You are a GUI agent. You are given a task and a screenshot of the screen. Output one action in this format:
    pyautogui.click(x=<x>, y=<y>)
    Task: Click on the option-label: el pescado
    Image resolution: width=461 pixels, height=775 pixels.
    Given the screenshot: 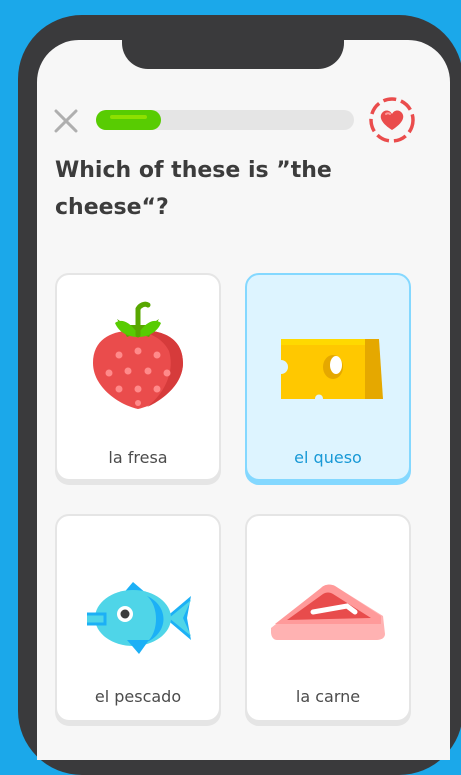 What is the action you would take?
    pyautogui.click(x=138, y=696)
    